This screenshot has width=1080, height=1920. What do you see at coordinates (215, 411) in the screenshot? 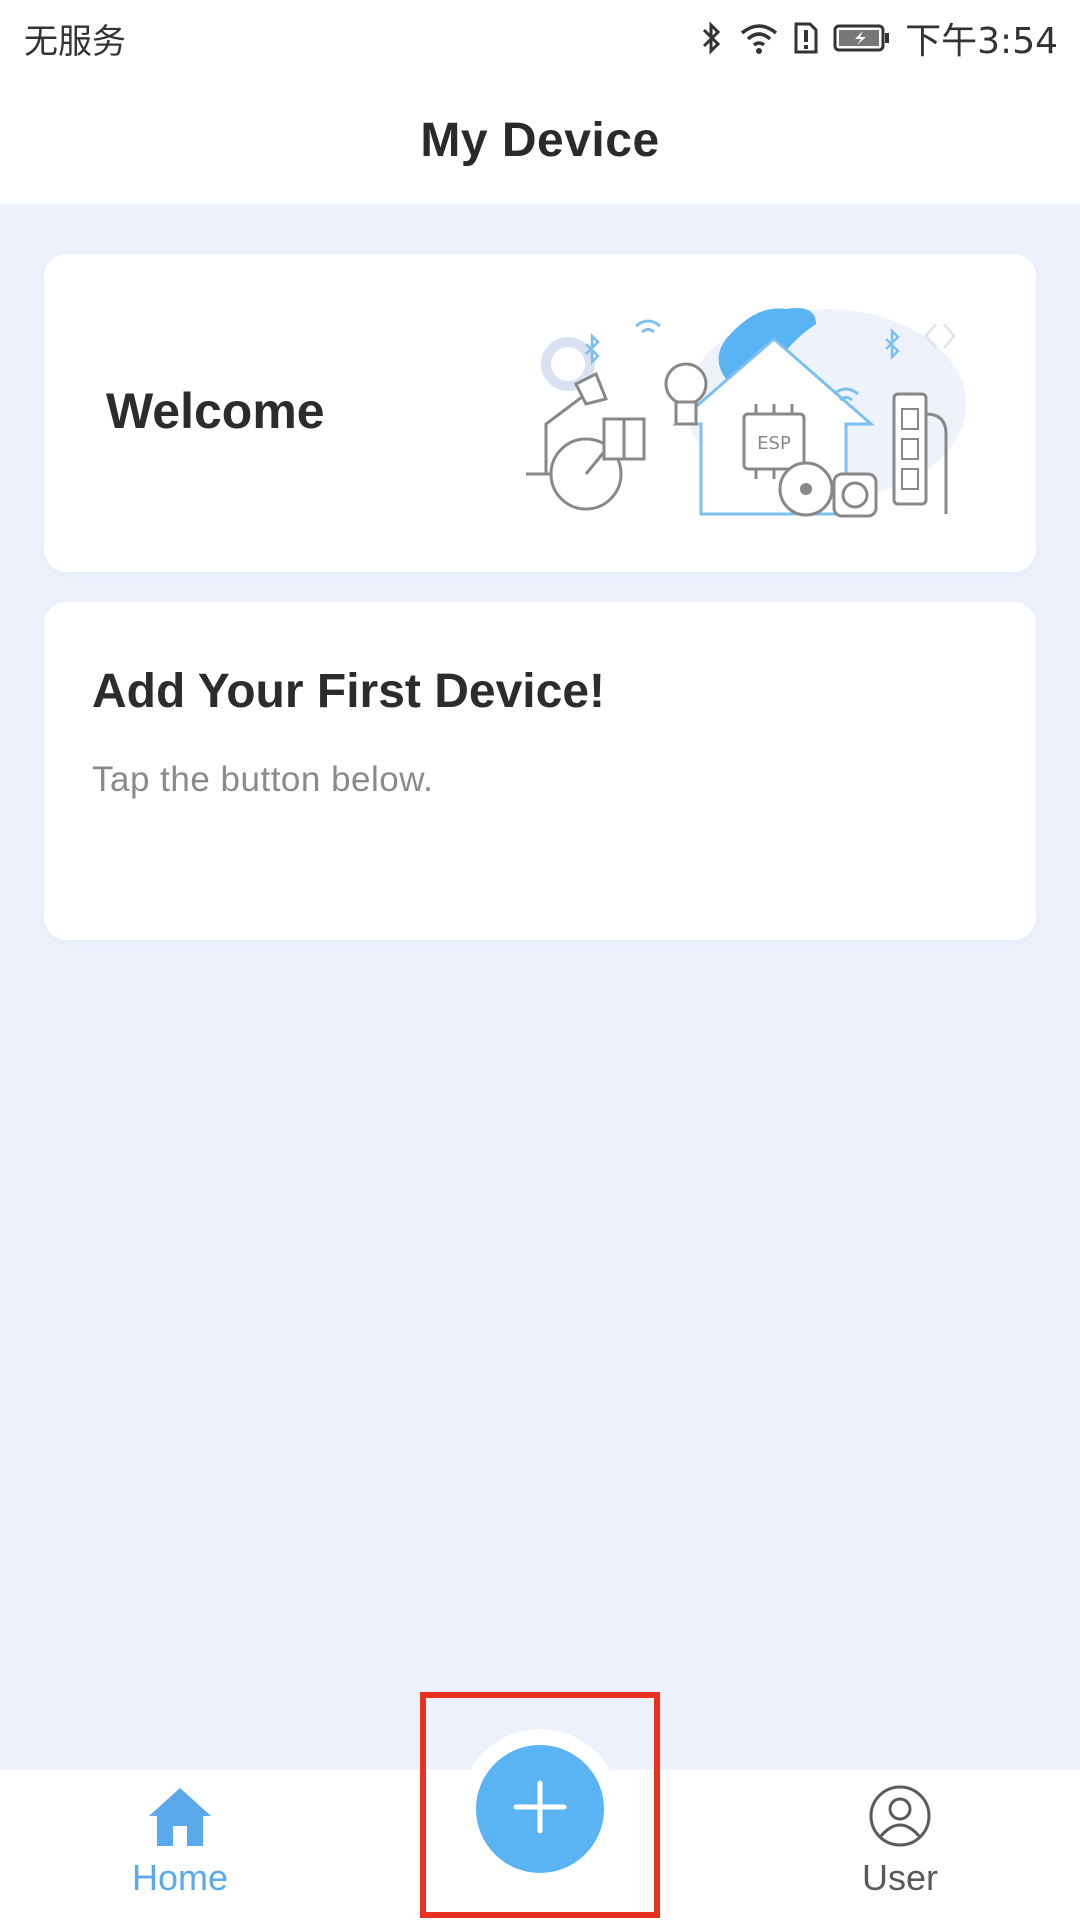
I see `welcome-title: Welcome` at bounding box center [215, 411].